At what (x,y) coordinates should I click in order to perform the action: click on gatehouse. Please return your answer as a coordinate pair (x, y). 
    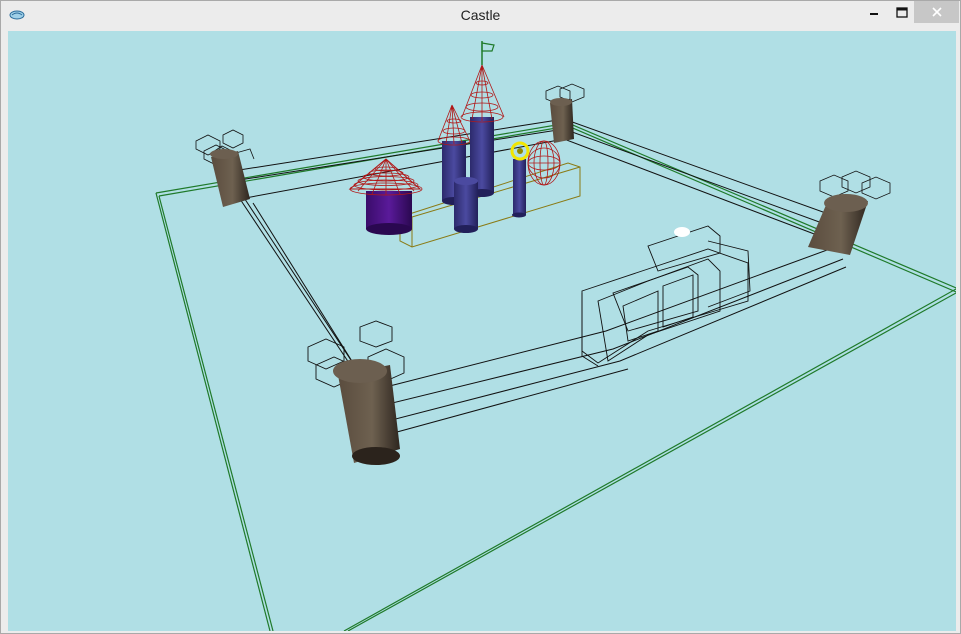
    Looking at the image, I should click on (666, 296).